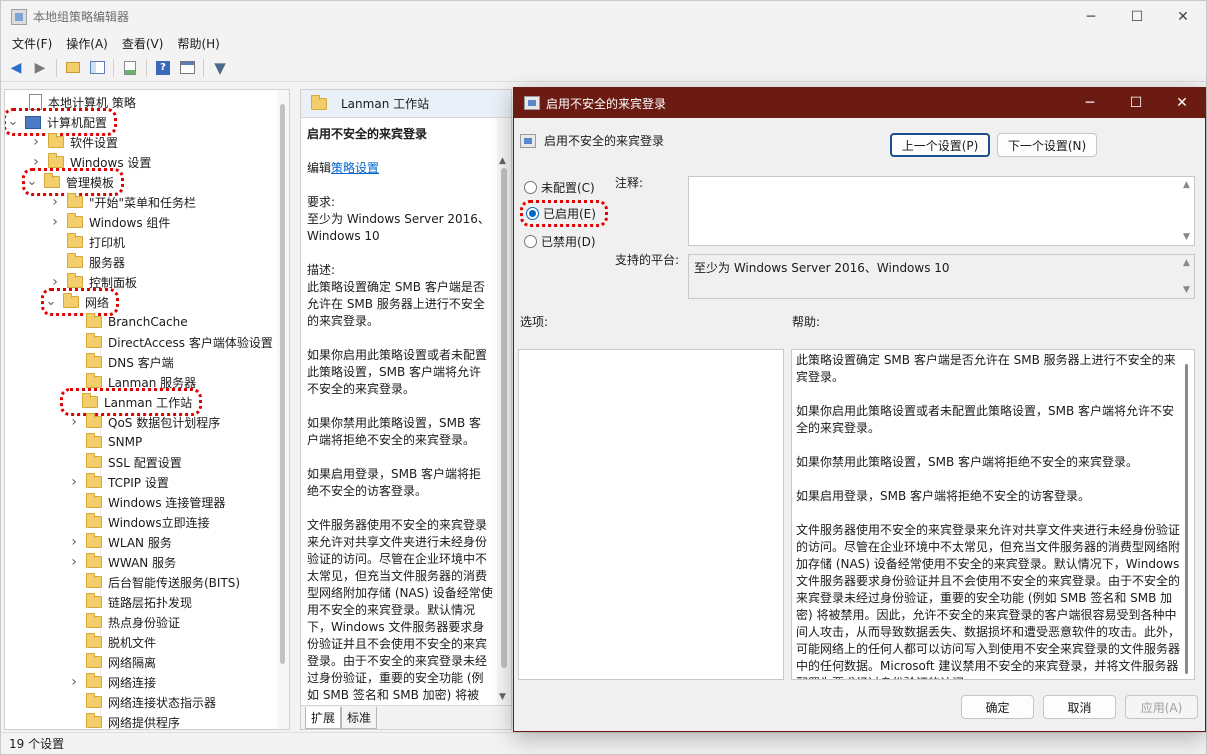  I want to click on help-scrollbar, so click(1187, 514).